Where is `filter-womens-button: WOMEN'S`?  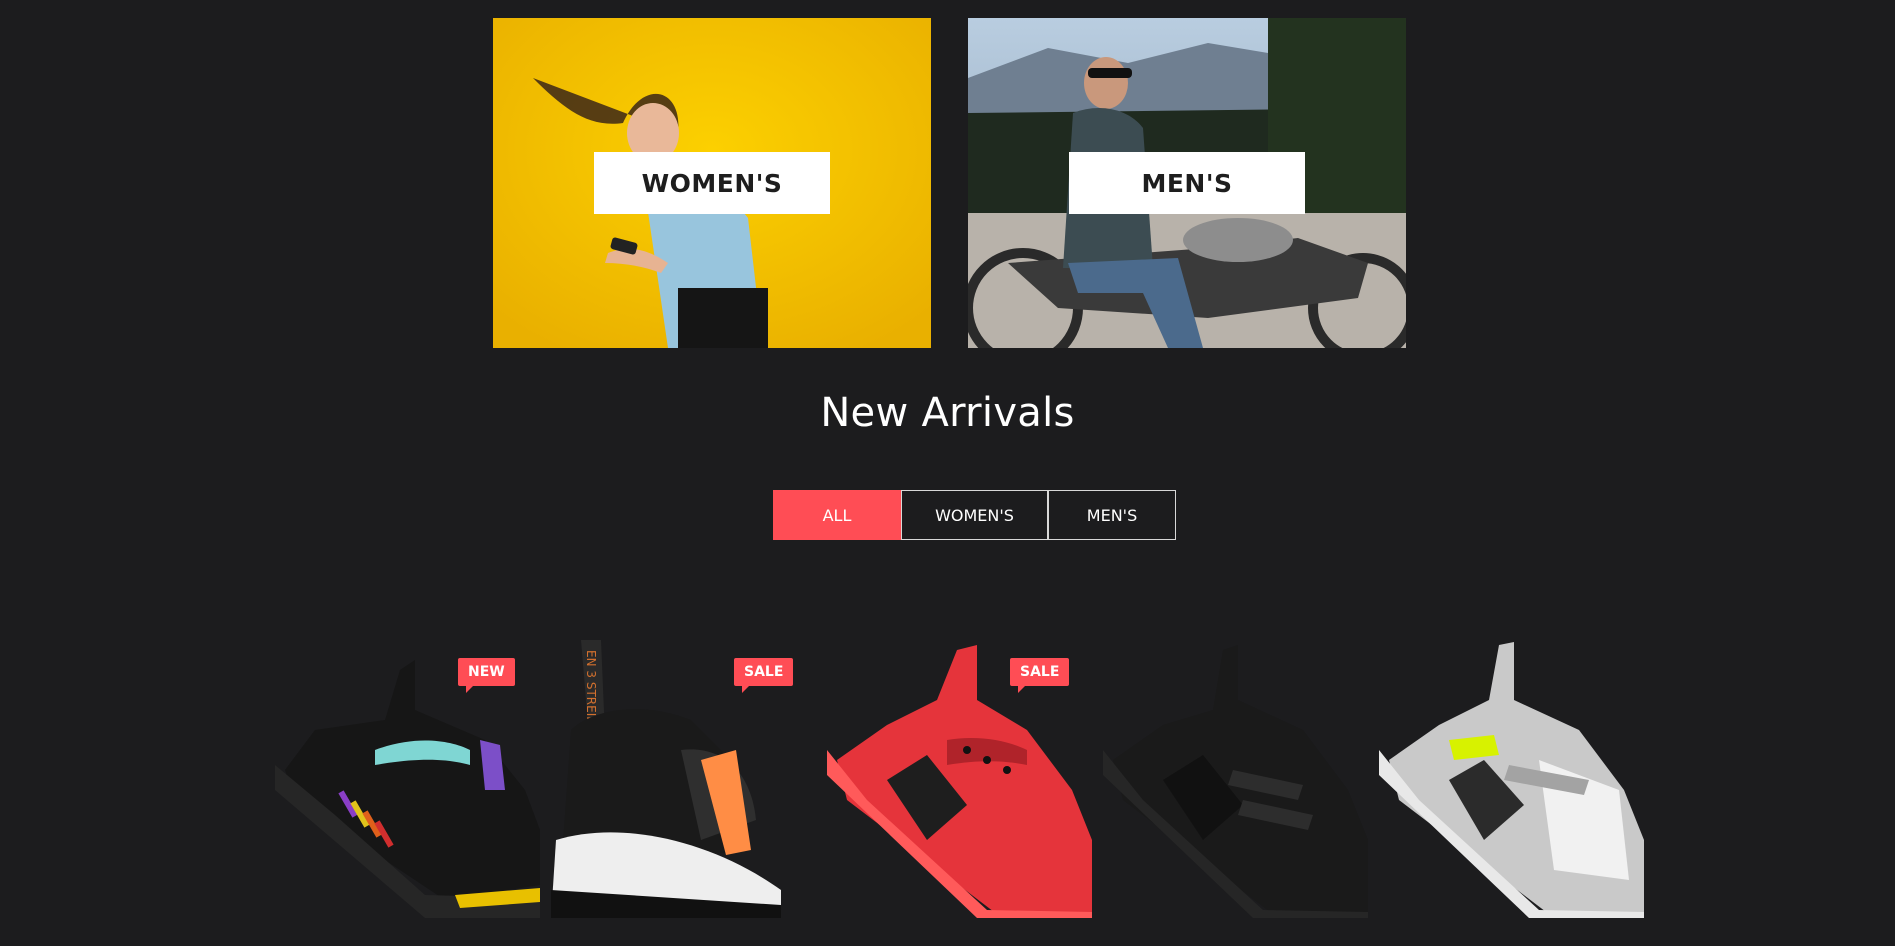 filter-womens-button: WOMEN'S is located at coordinates (974, 515).